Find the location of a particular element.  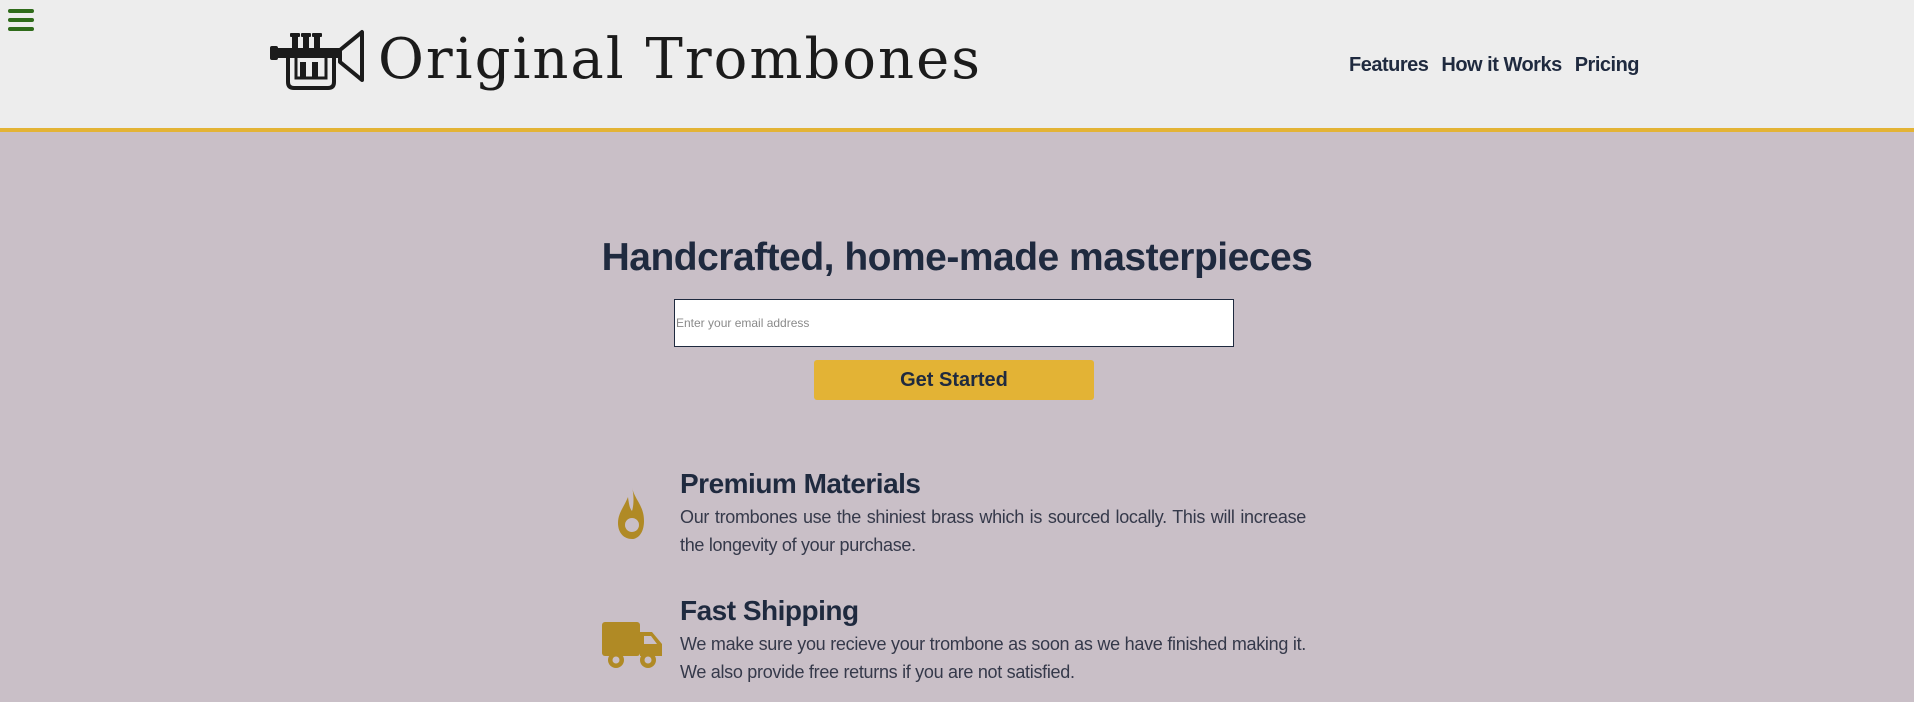

brand-name: Original Trombones is located at coordinates (680, 59).